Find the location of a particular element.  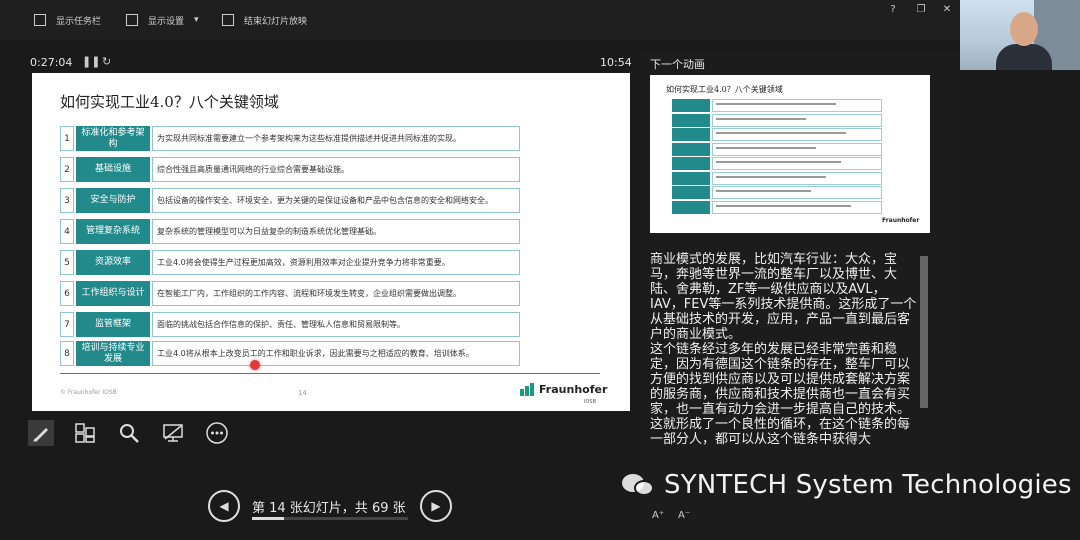

notes-scrollbar is located at coordinates (924, 332).